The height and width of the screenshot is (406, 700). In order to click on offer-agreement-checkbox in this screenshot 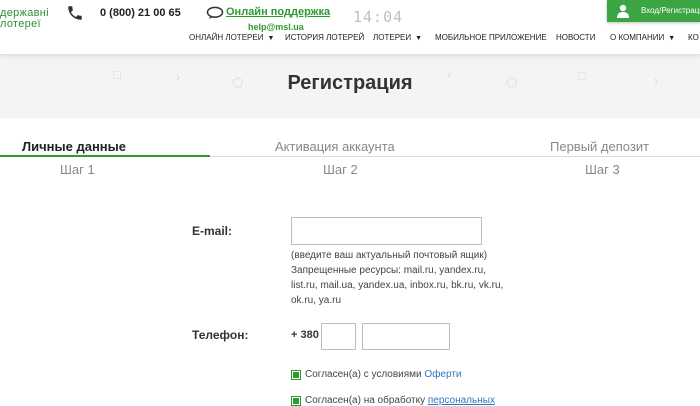, I will do `click(296, 375)`.